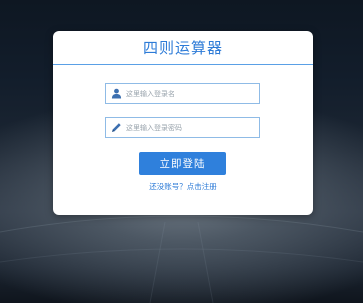 This screenshot has height=303, width=363. I want to click on register-link: 还没账号？点击注册, so click(183, 186).